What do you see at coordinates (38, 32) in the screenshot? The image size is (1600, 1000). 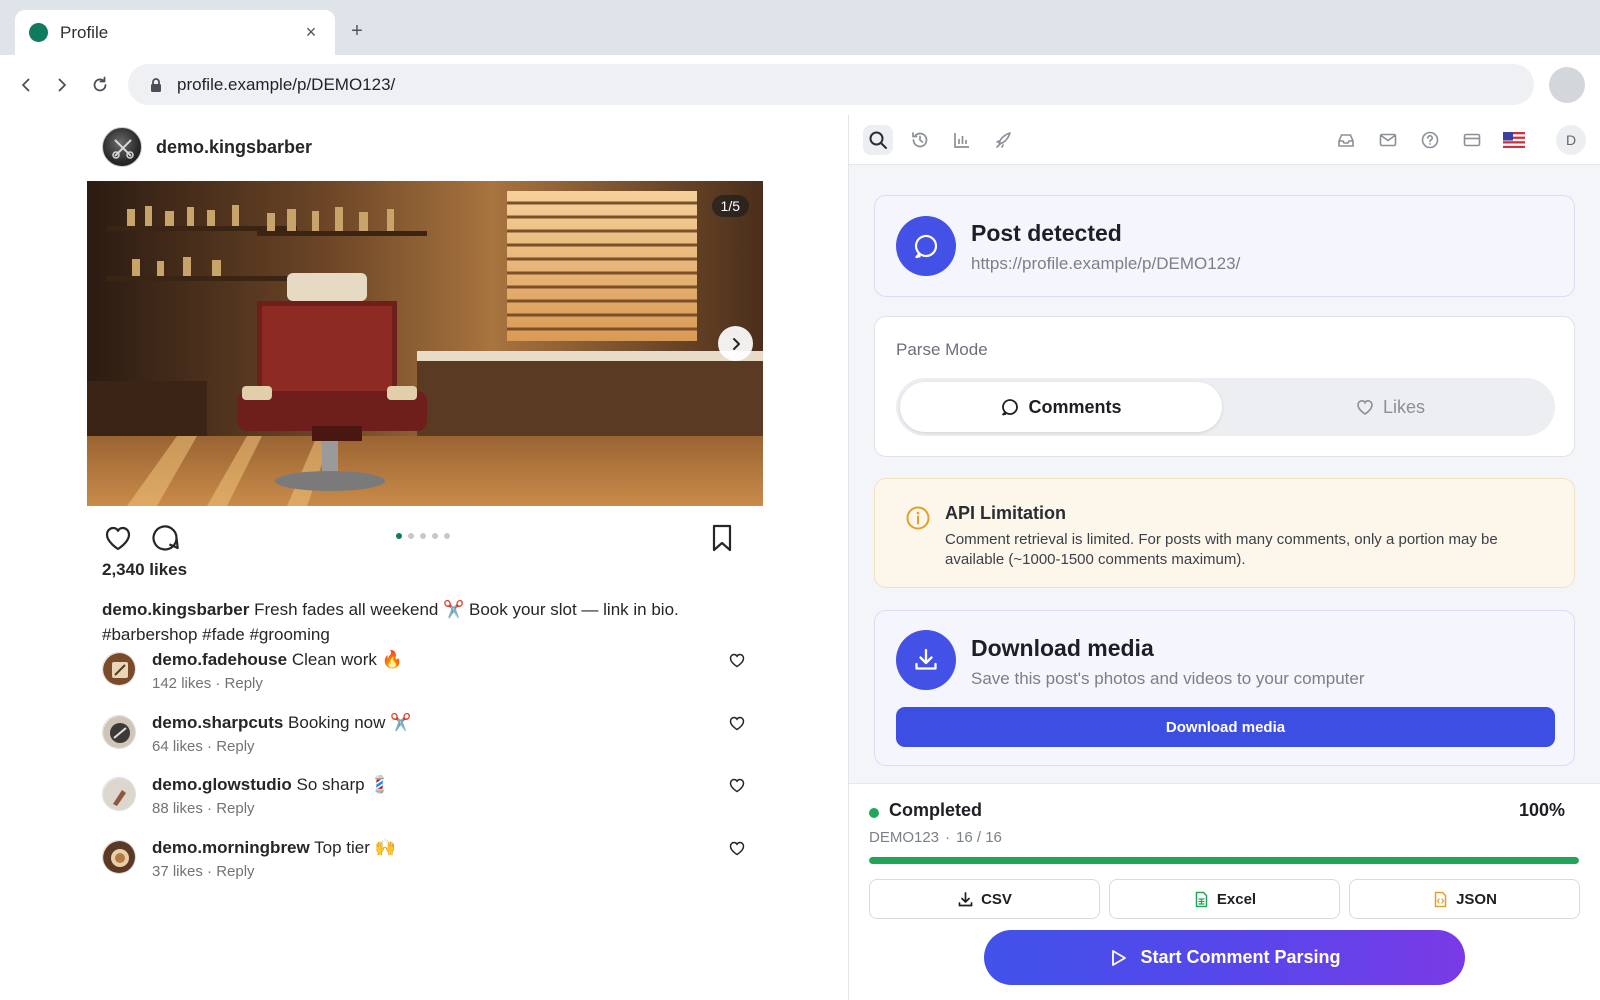 I see `tab-favicon-icon` at bounding box center [38, 32].